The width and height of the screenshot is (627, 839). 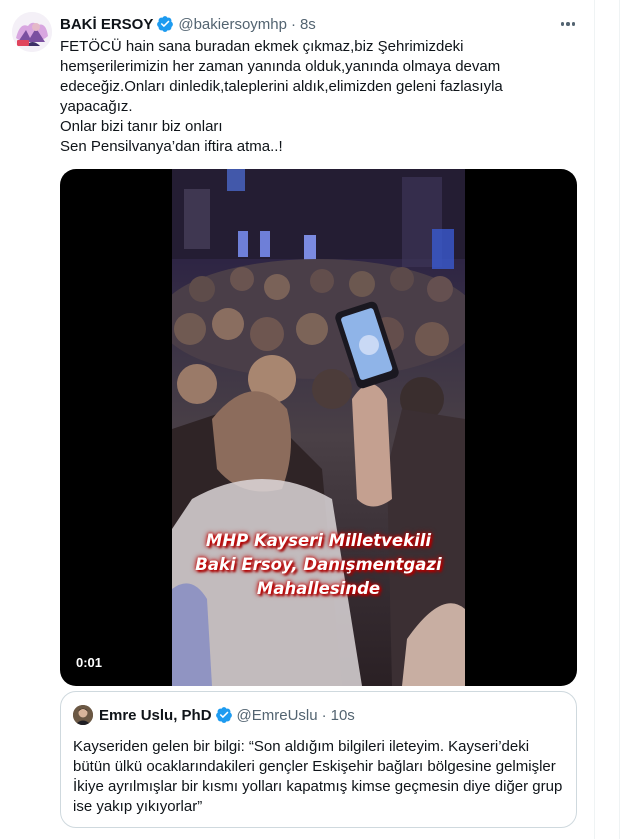 I want to click on quoted-author-avatar, so click(x=83, y=715).